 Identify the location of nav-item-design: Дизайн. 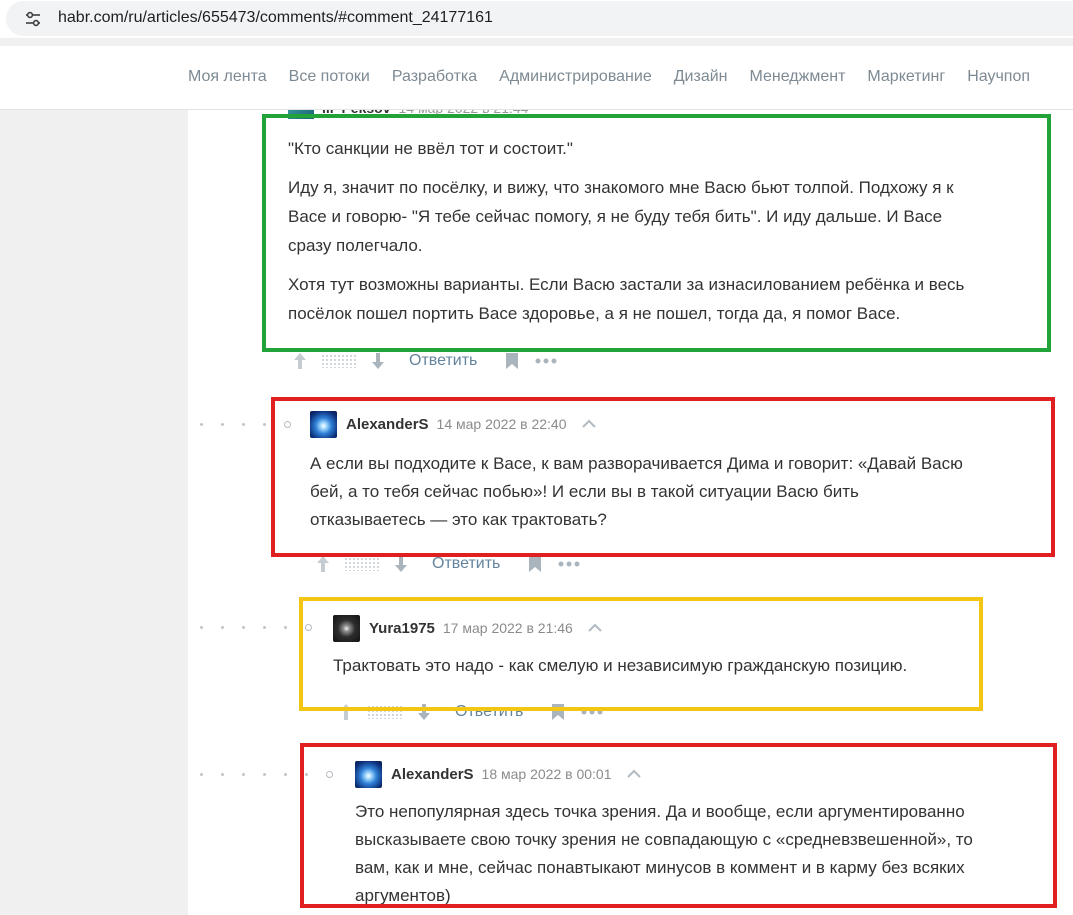
(701, 77).